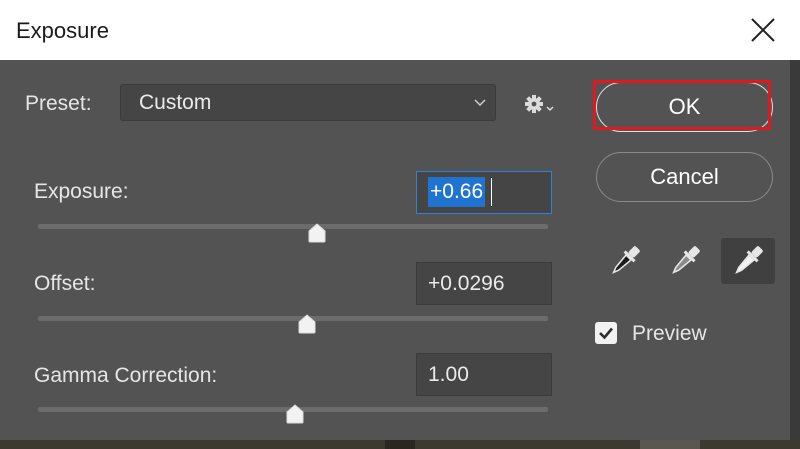  I want to click on white-point-eyedropper-icon, so click(749, 260).